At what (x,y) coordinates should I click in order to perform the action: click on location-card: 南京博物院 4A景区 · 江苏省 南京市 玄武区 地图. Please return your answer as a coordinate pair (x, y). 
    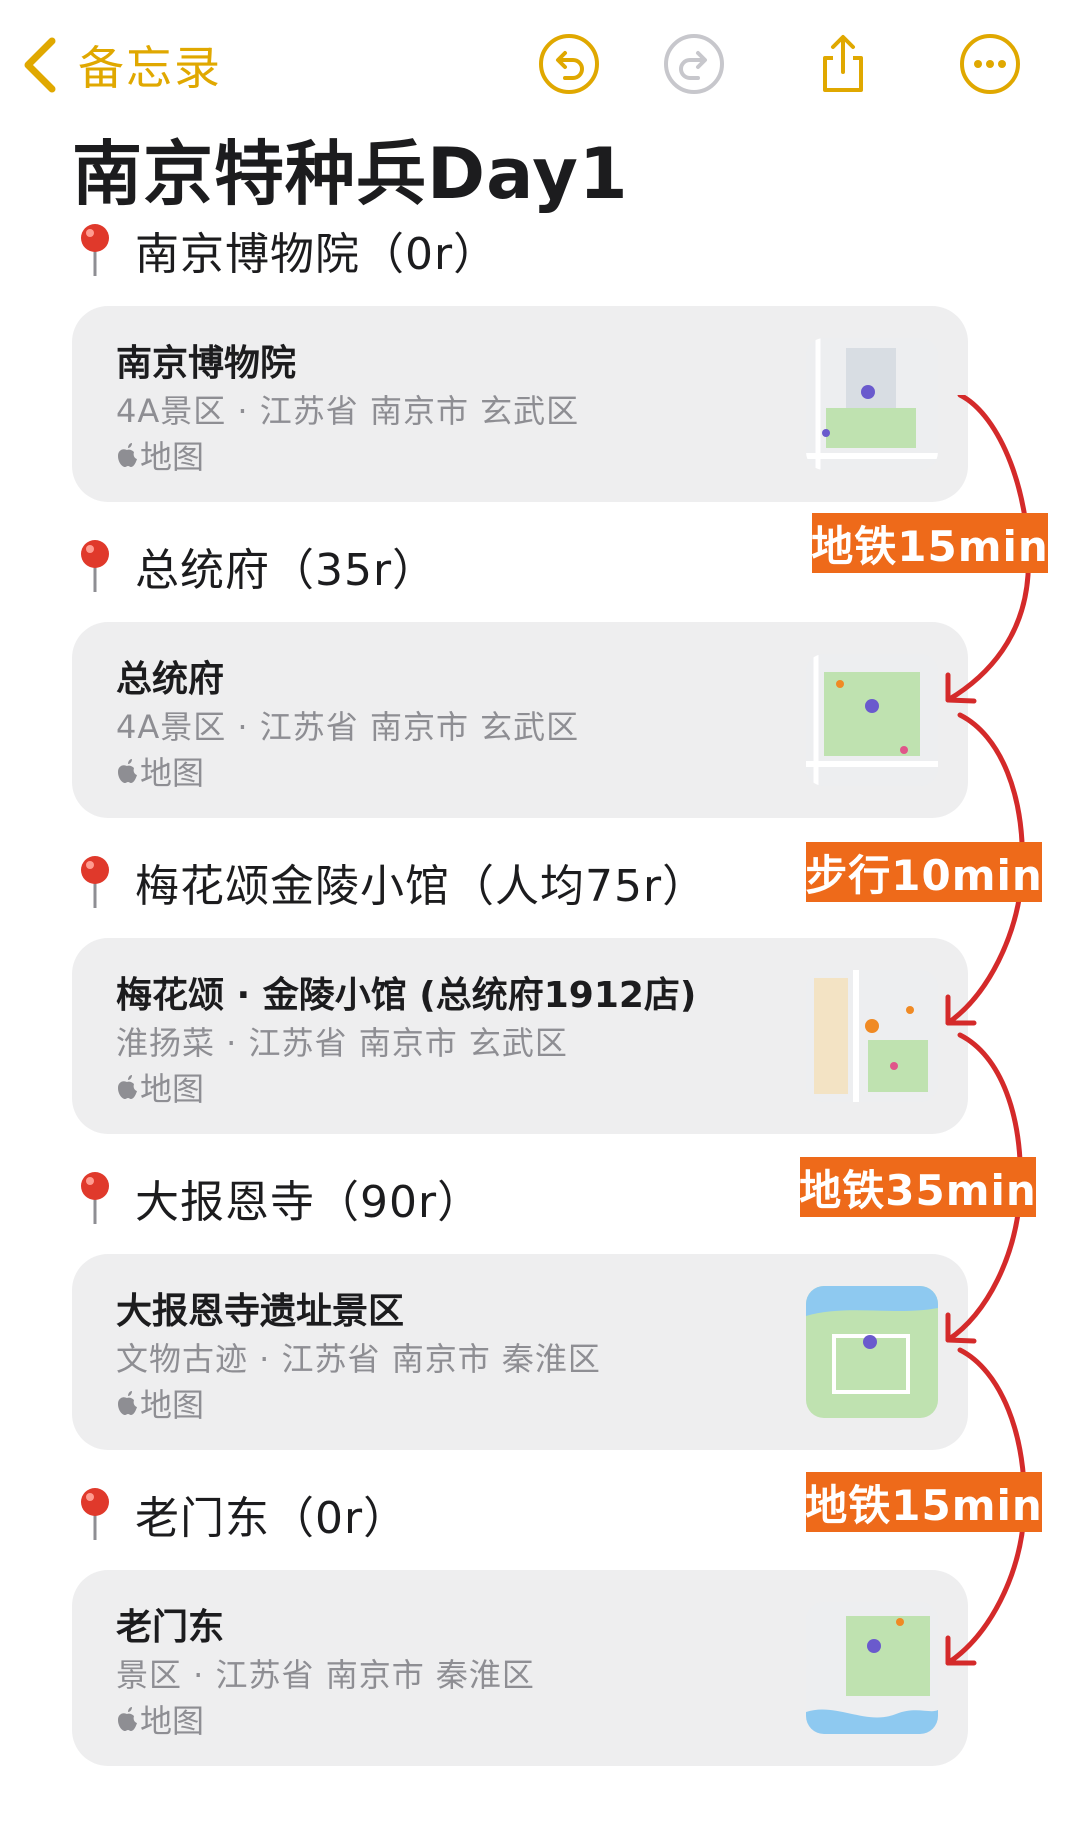
    Looking at the image, I should click on (520, 404).